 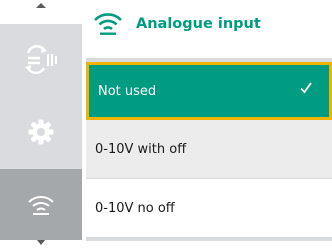 I want to click on list-item-label: 0-10V with off, so click(x=141, y=149).